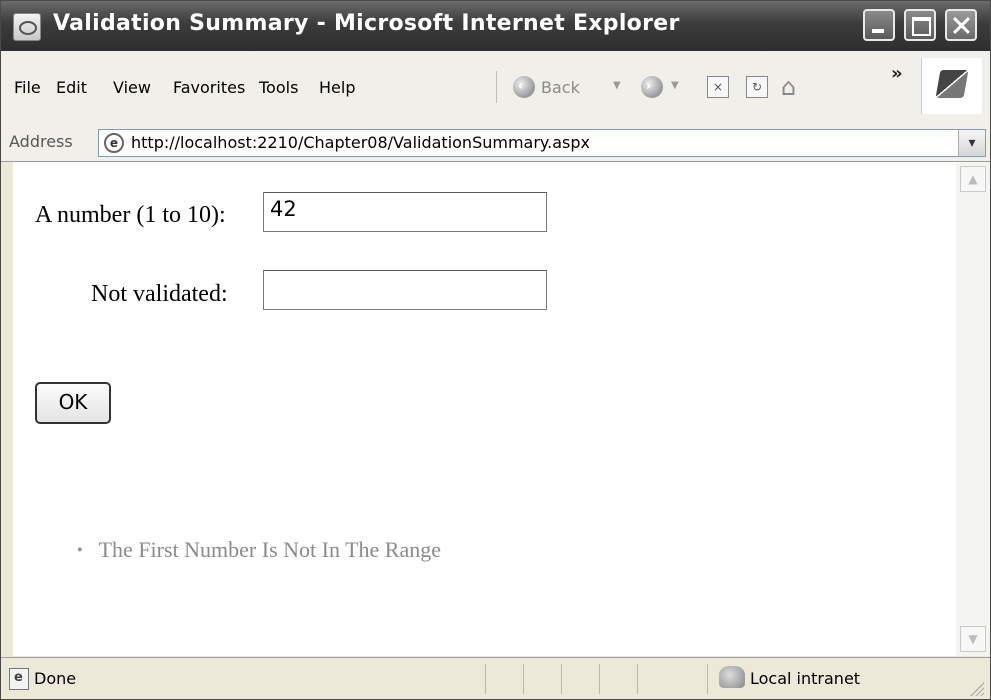 This screenshot has width=991, height=700. I want to click on home-icon: ⌂, so click(788, 87).